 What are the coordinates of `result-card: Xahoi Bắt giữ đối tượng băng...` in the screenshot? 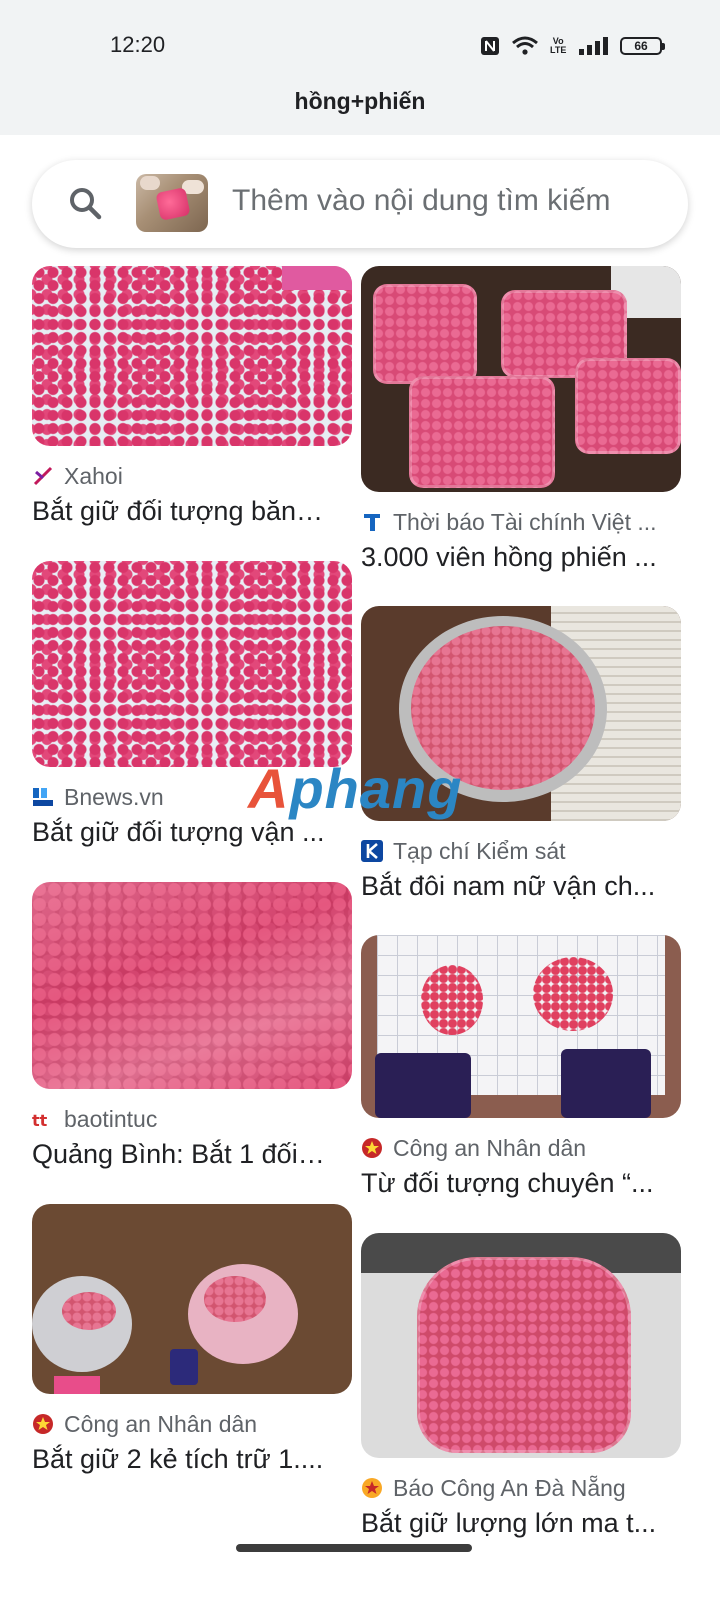 It's located at (192, 396).